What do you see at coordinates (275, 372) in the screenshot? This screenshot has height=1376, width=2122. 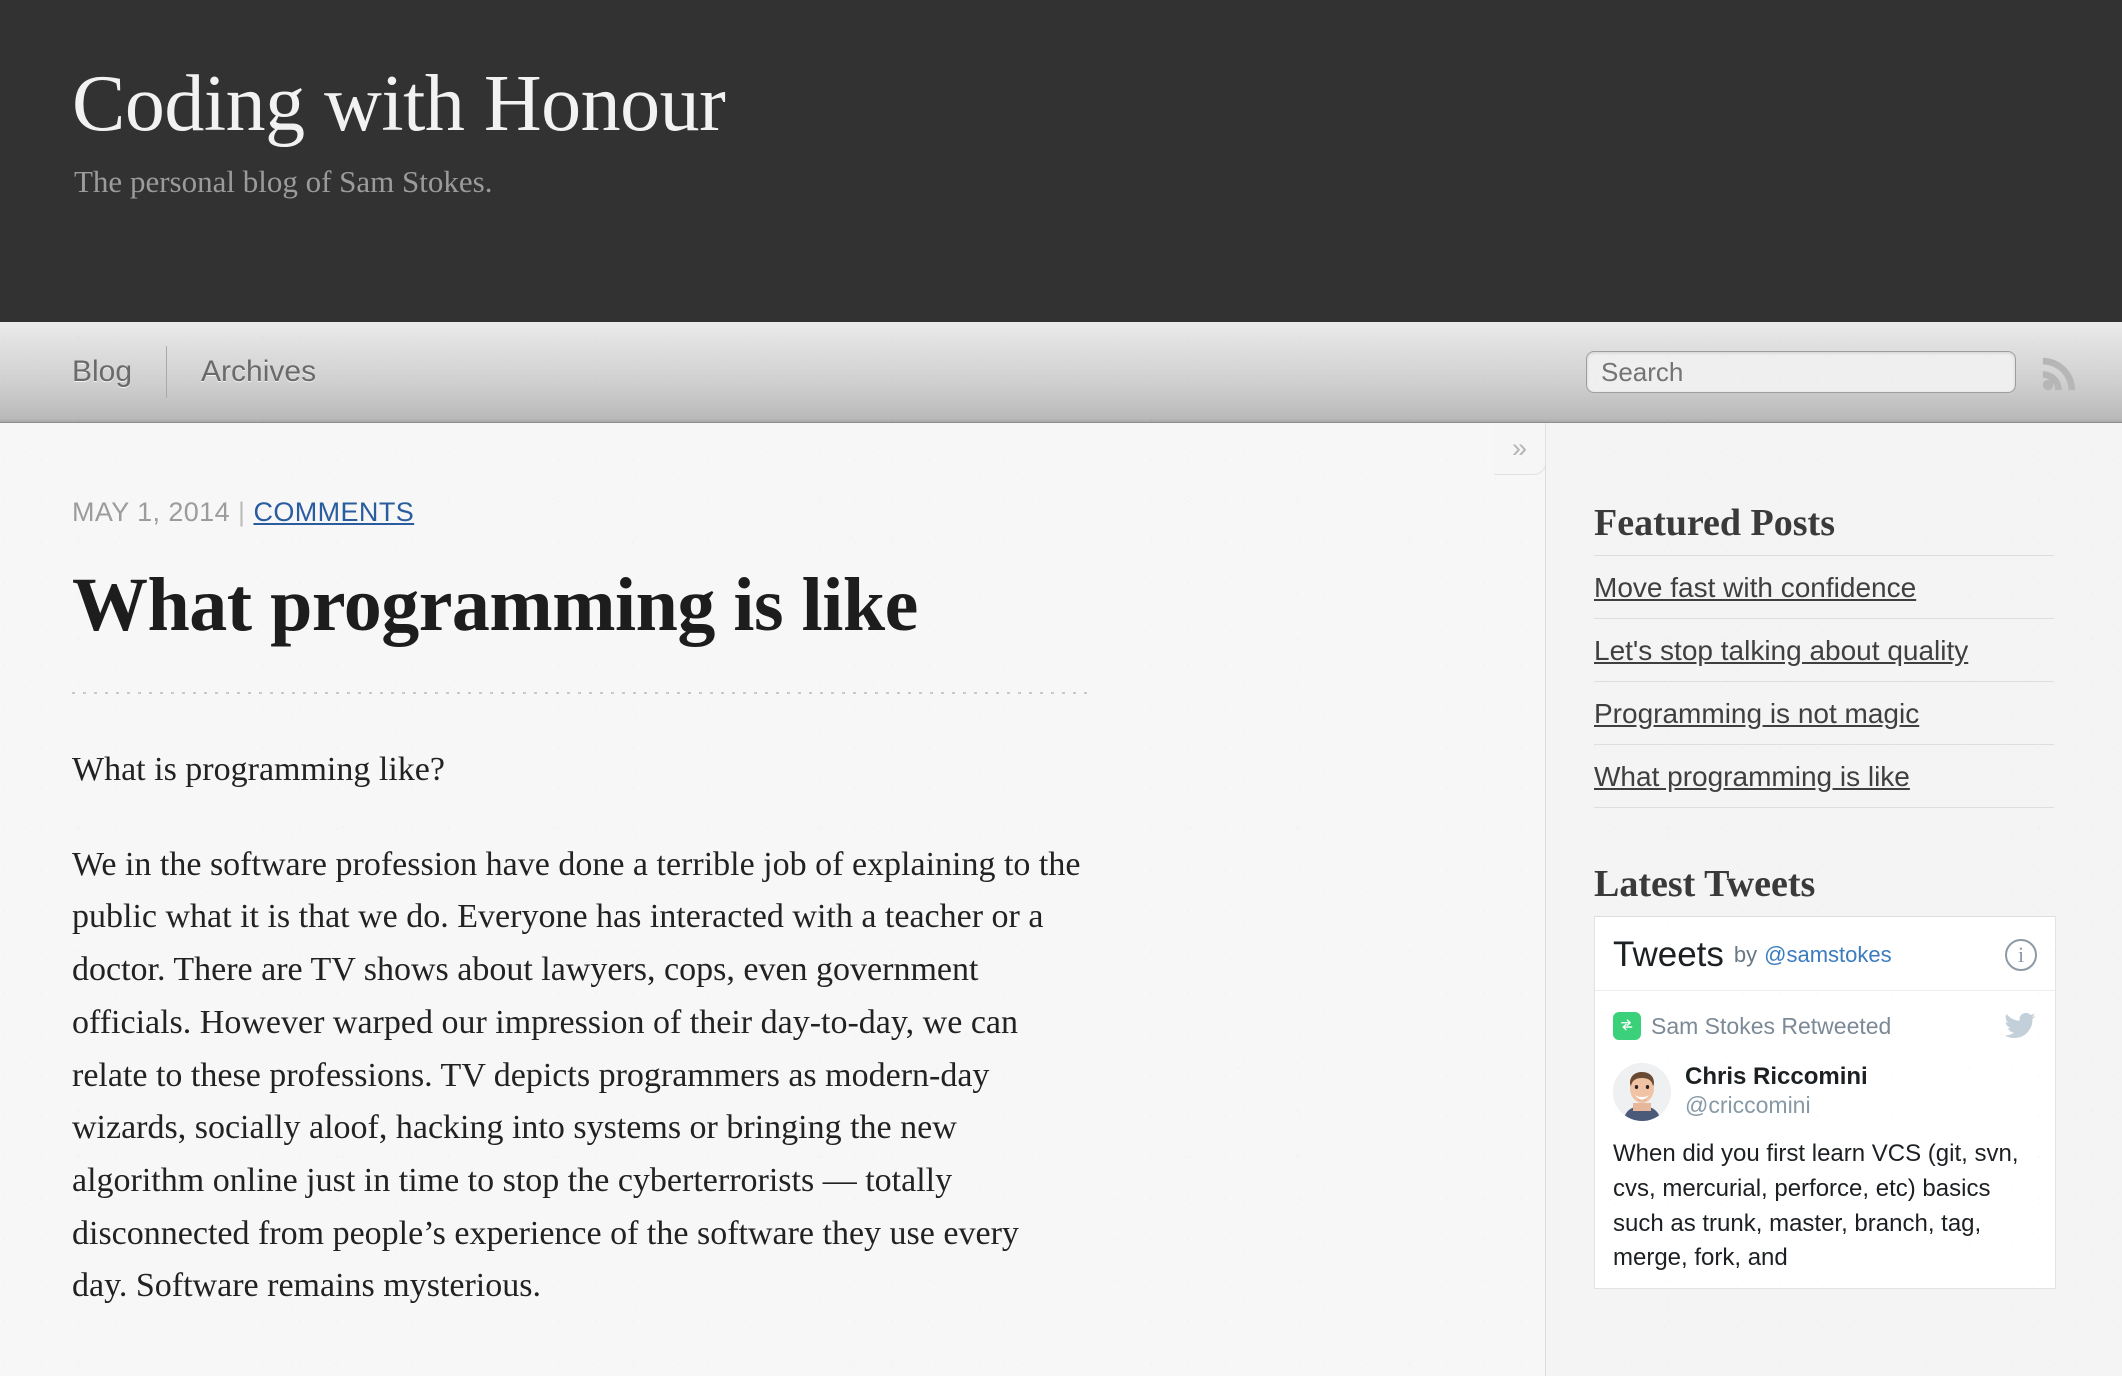 I see `nav-link-archives: Archives` at bounding box center [275, 372].